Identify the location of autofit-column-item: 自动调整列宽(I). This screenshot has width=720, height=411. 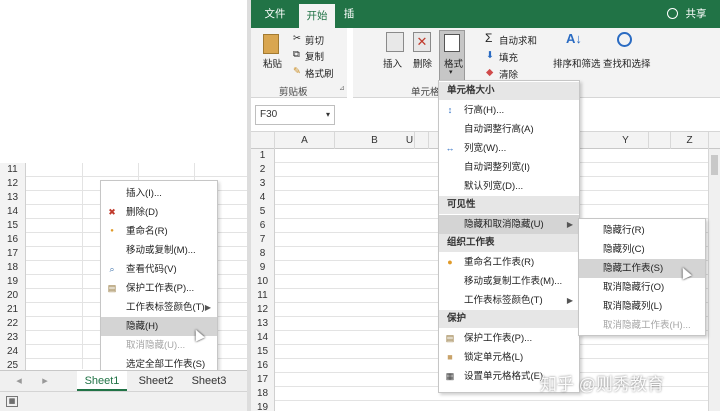
(509, 167).